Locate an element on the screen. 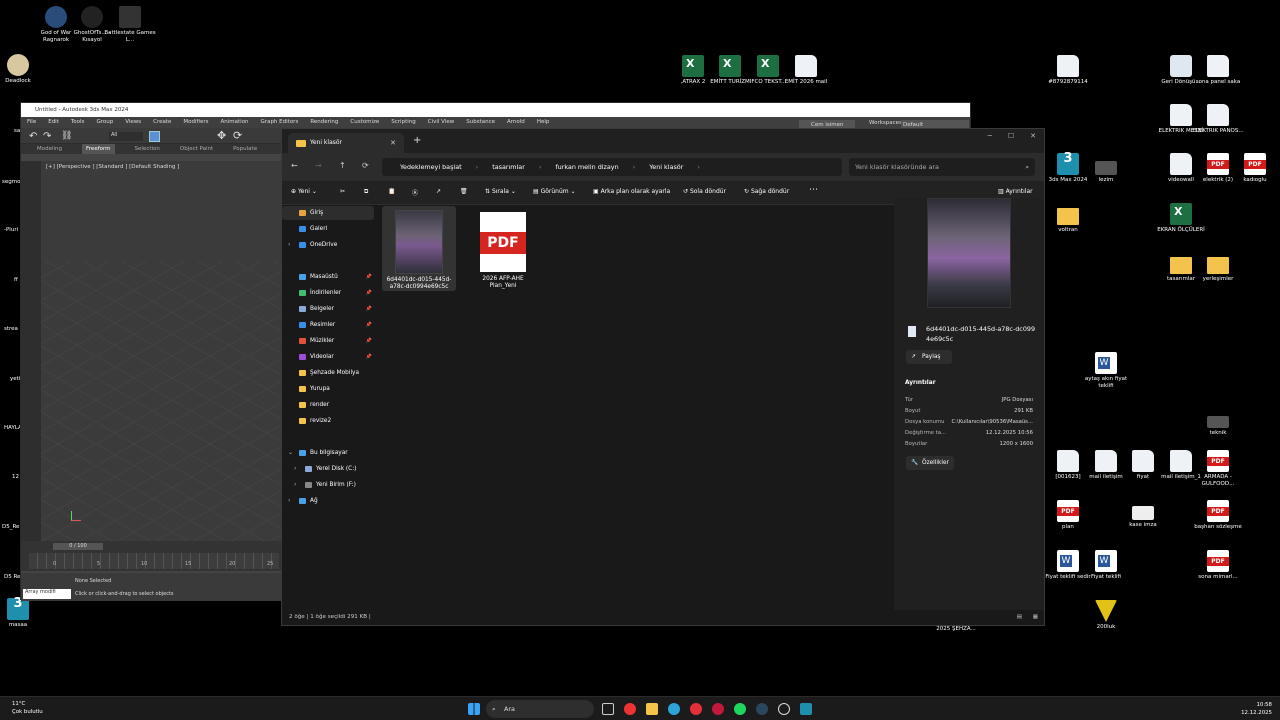 The height and width of the screenshot is (720, 1280). file-item-image: 6d4401dc-d015-445d-a78c-dc0994e69c5c is located at coordinates (419, 248).